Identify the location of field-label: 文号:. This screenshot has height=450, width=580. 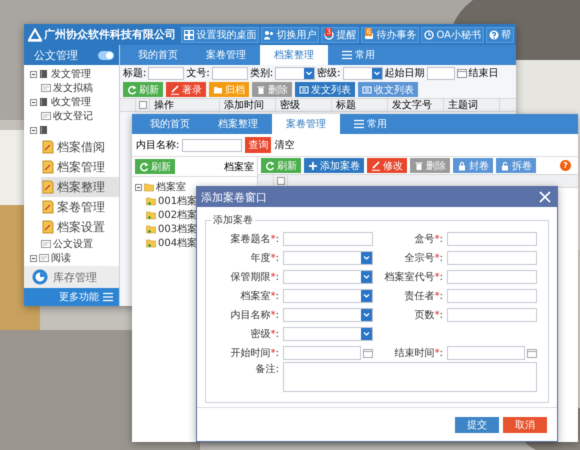
(198, 73).